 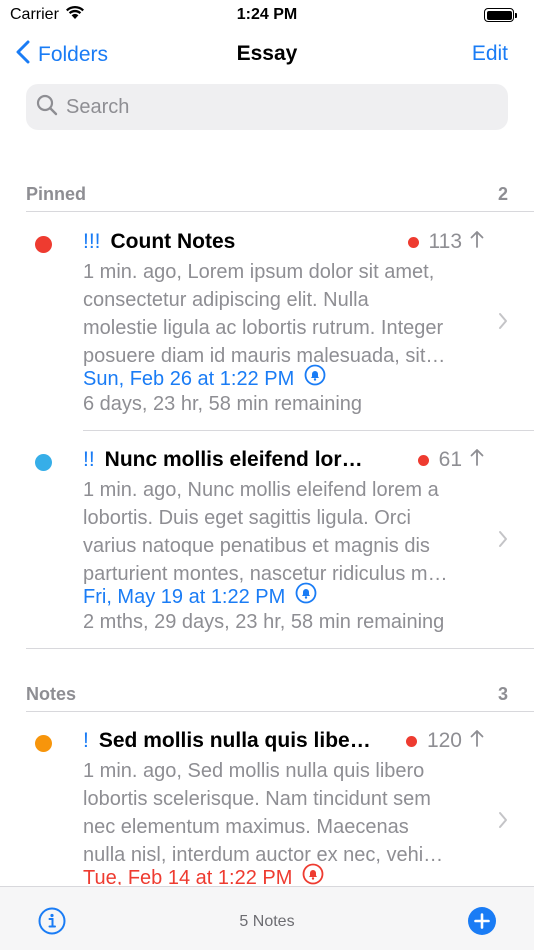 I want to click on due-date: Tue, Feb 14 at 1:22 PM, so click(x=188, y=876).